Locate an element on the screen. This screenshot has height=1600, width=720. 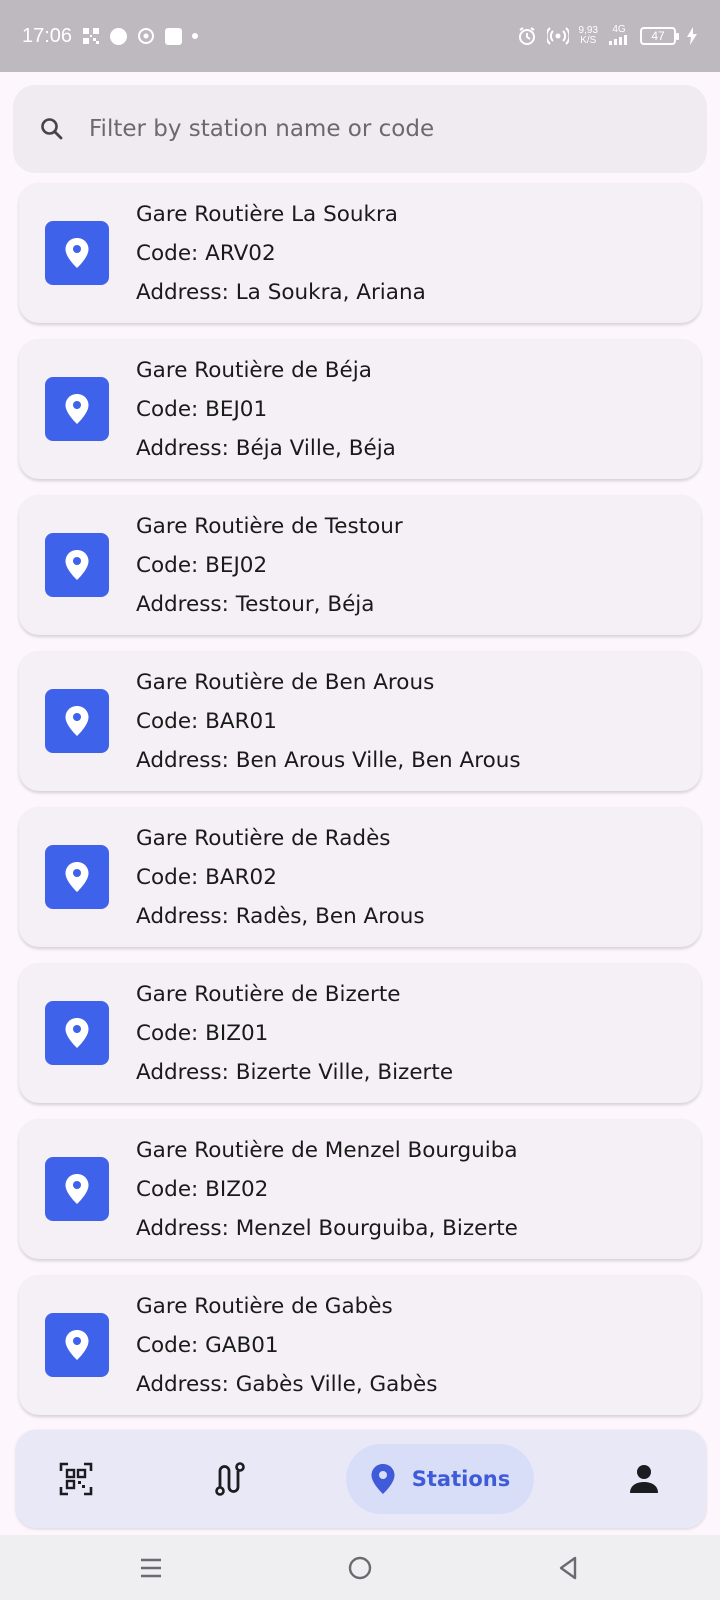
station-code: Code: ARV02 is located at coordinates (206, 253).